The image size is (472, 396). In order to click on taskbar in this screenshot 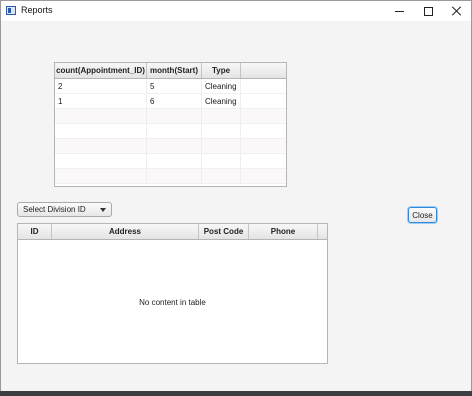, I will do `click(236, 393)`.